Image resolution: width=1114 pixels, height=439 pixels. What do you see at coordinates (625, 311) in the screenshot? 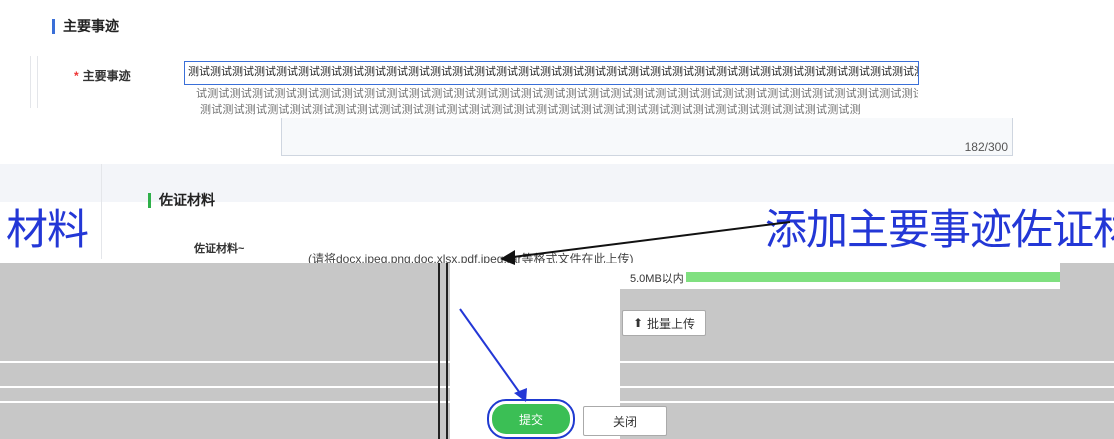
I see `annotation-arrows` at bounding box center [625, 311].